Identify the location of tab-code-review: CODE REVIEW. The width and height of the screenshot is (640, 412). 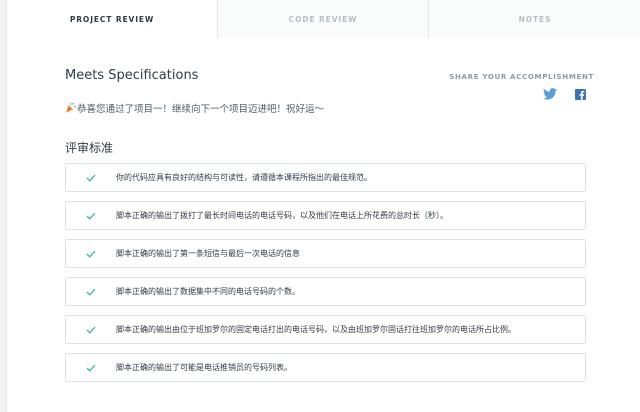
(323, 19).